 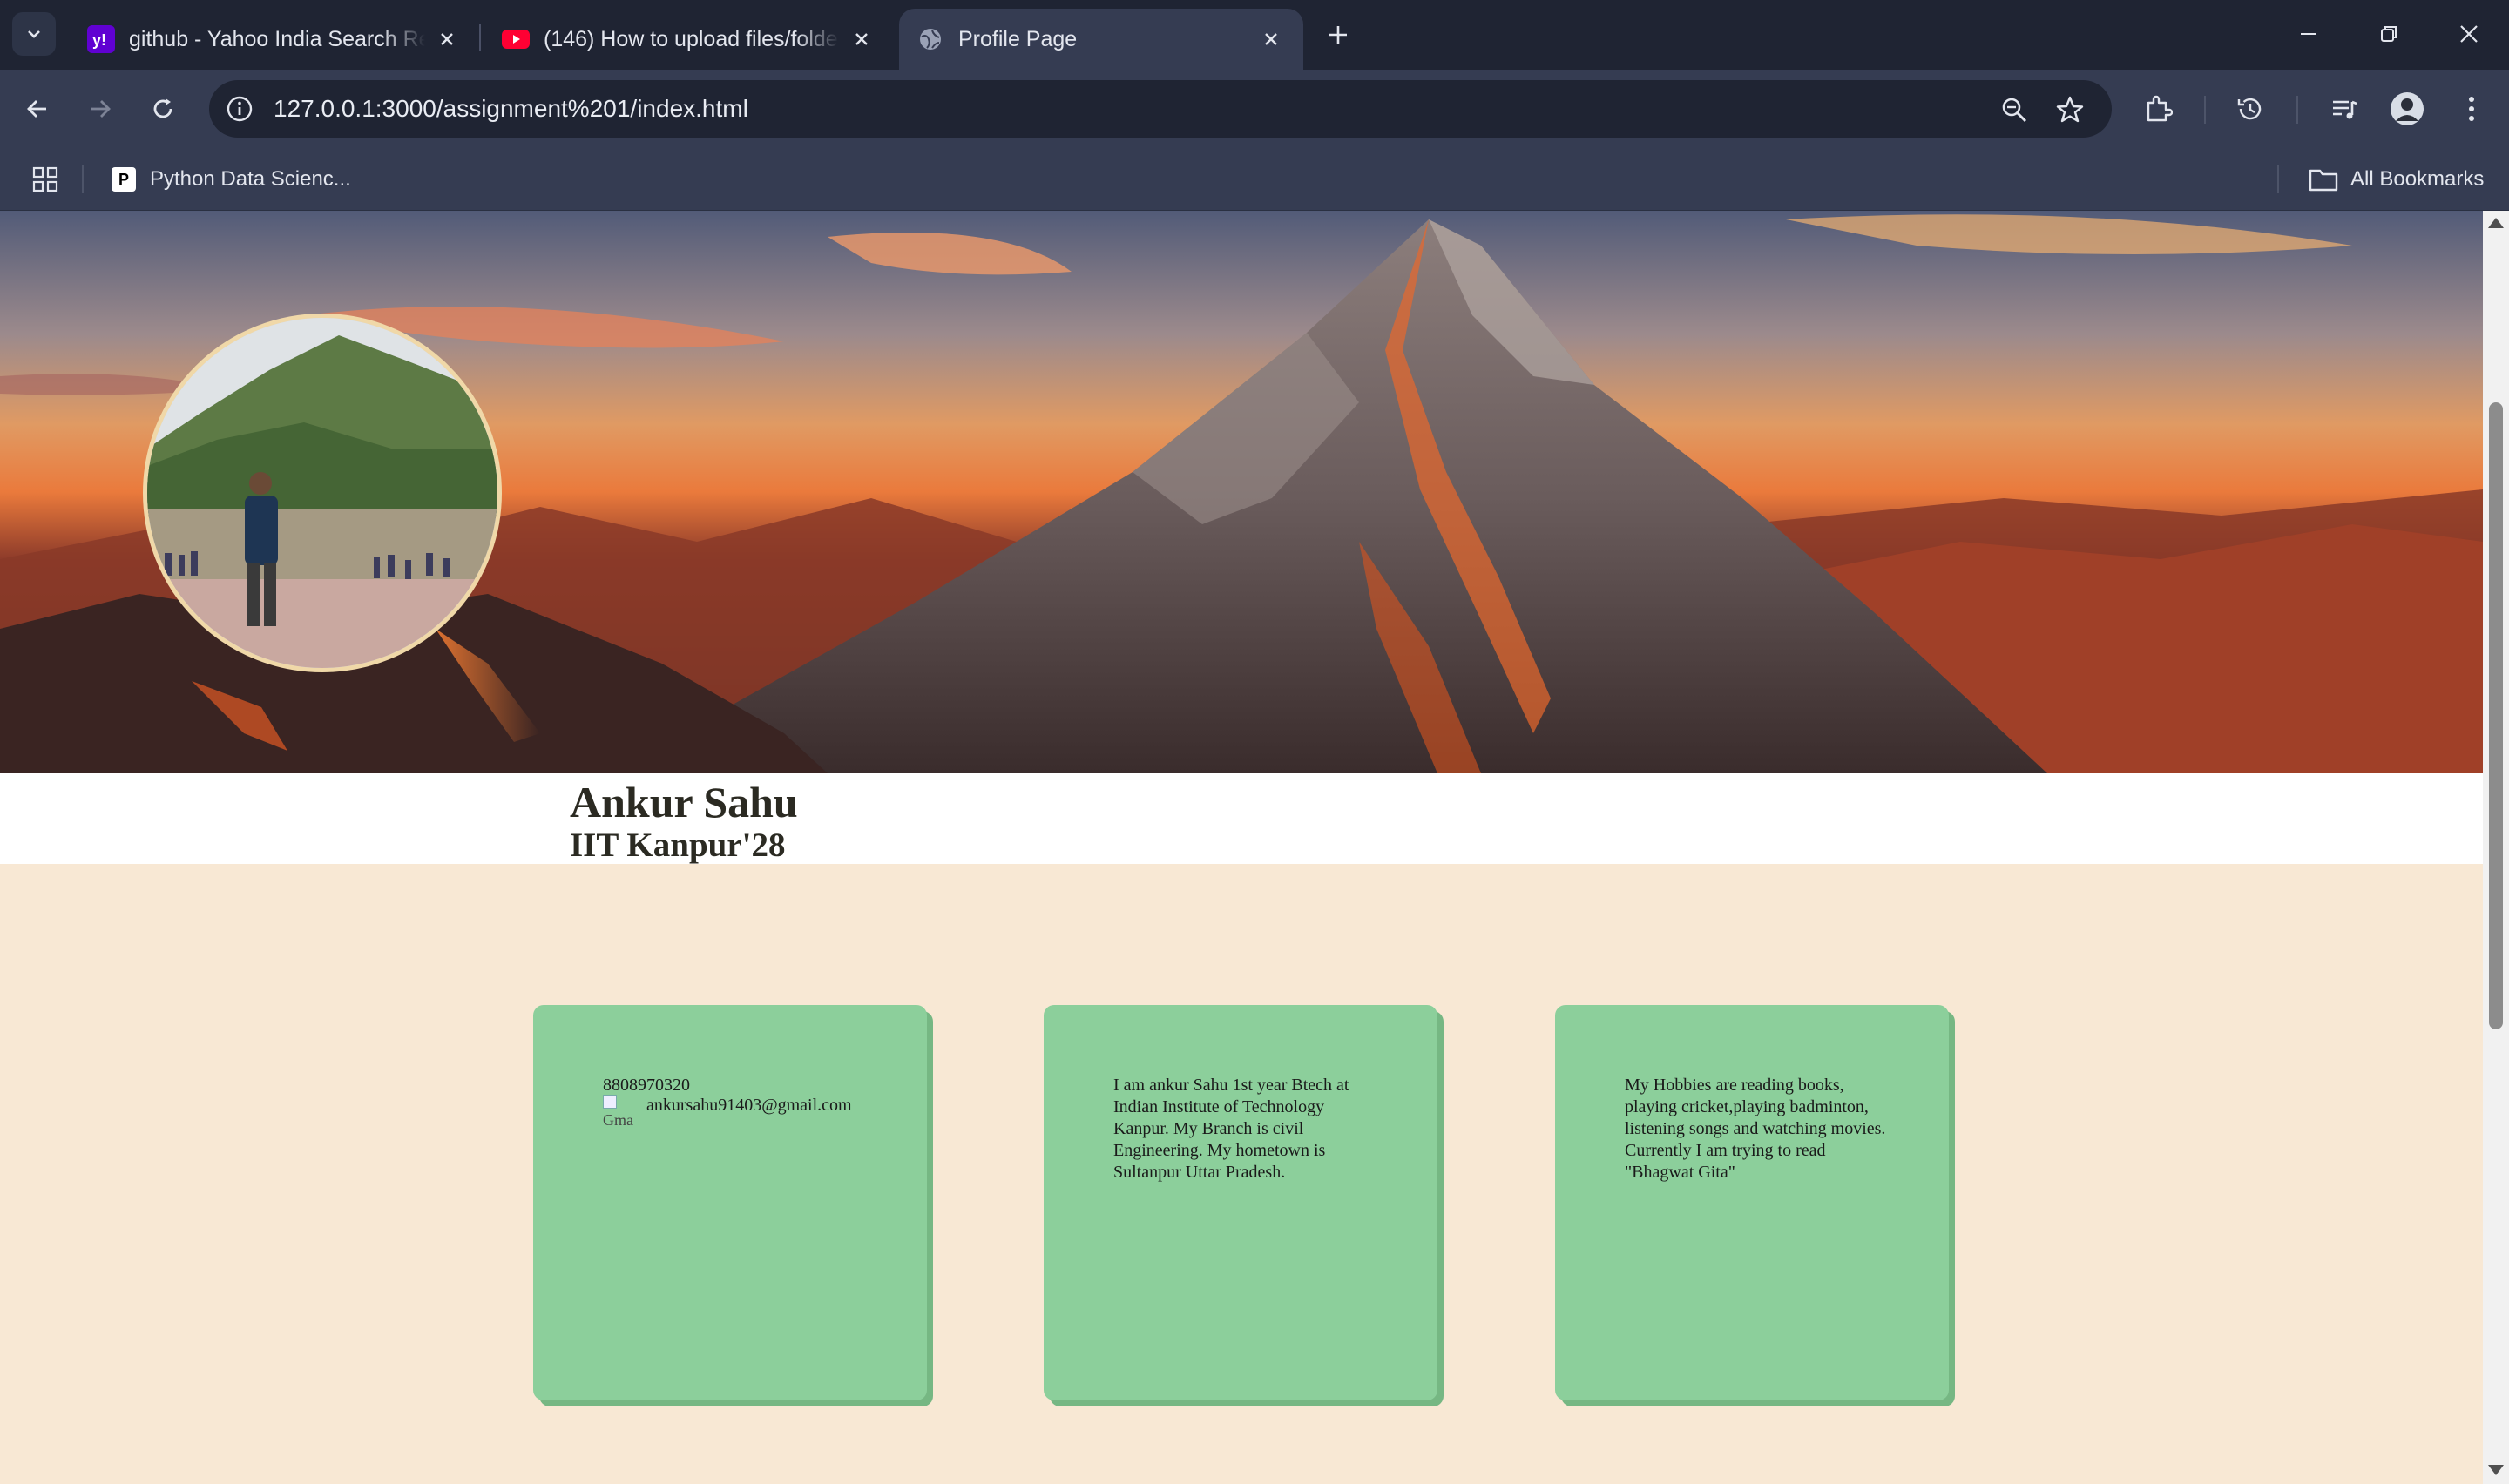 I want to click on profile-subtitle: IIT Kanpur'28, so click(x=678, y=845).